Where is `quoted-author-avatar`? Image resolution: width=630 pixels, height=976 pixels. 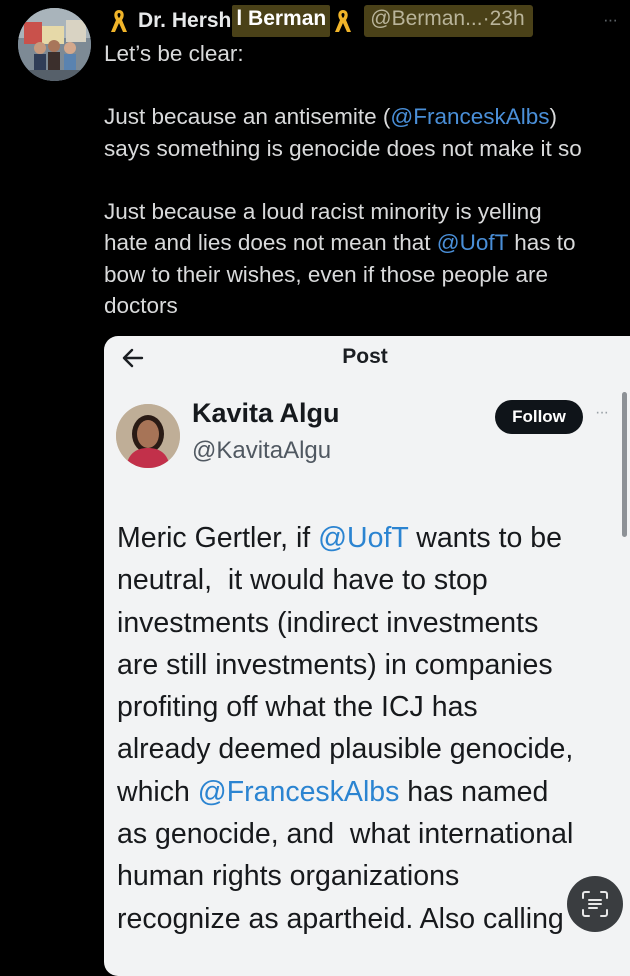 quoted-author-avatar is located at coordinates (148, 436).